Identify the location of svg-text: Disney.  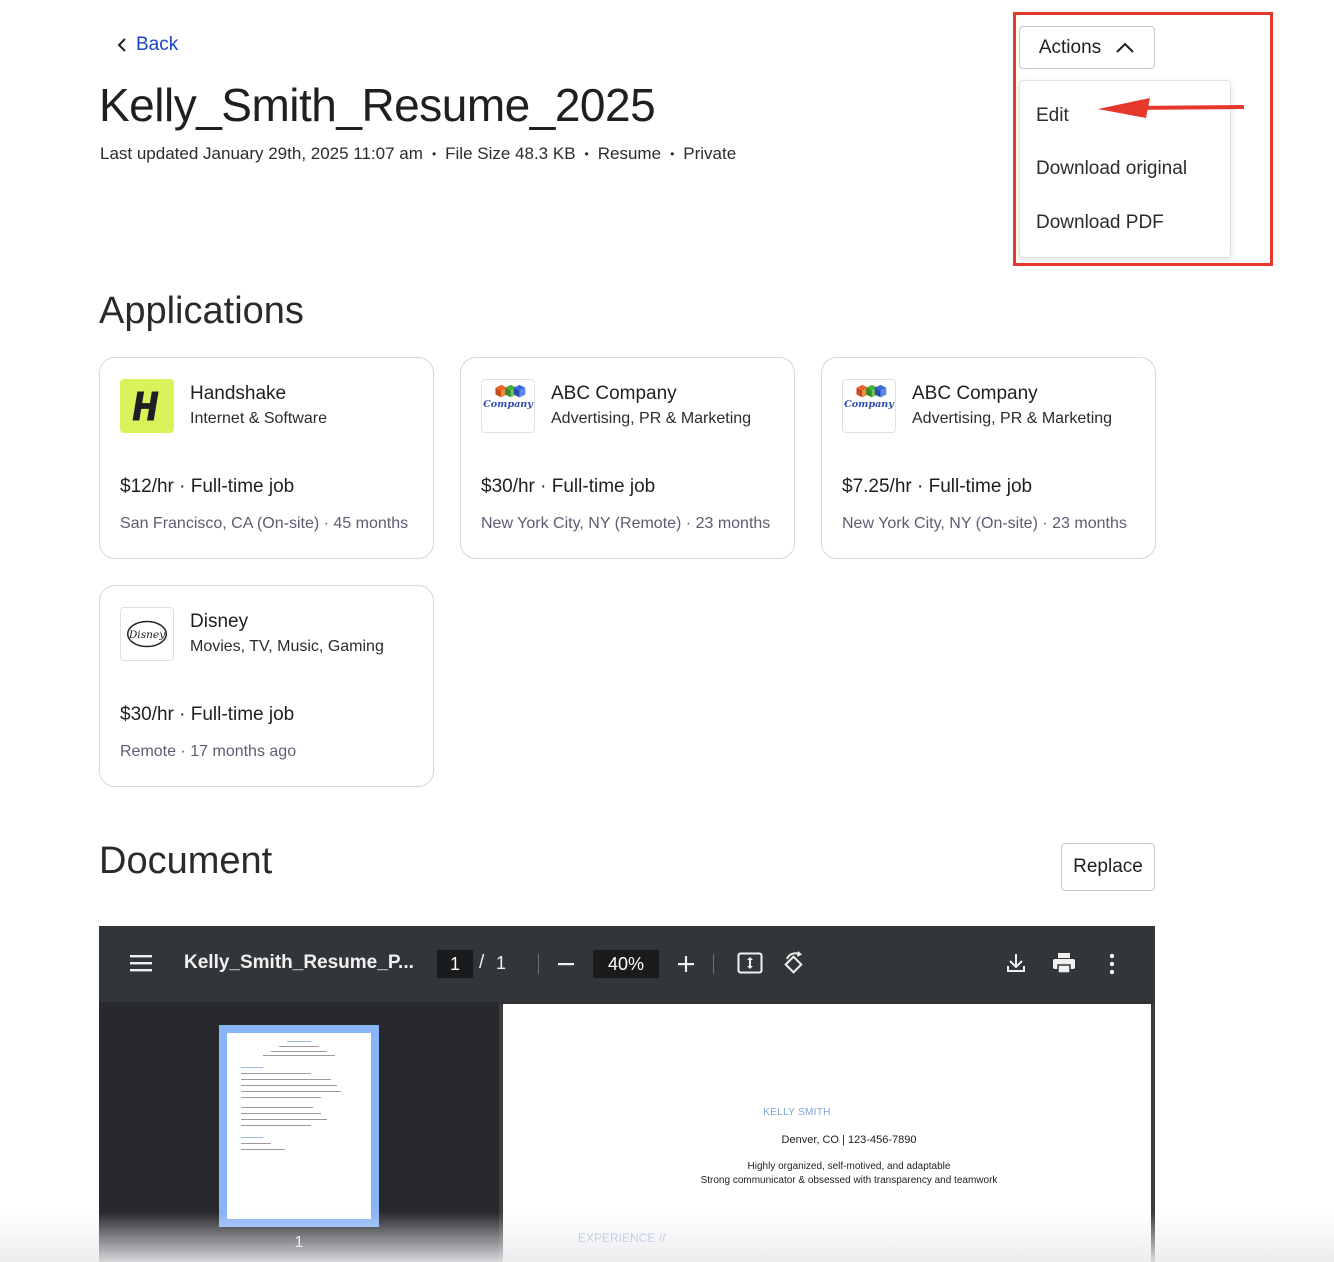
(147, 635).